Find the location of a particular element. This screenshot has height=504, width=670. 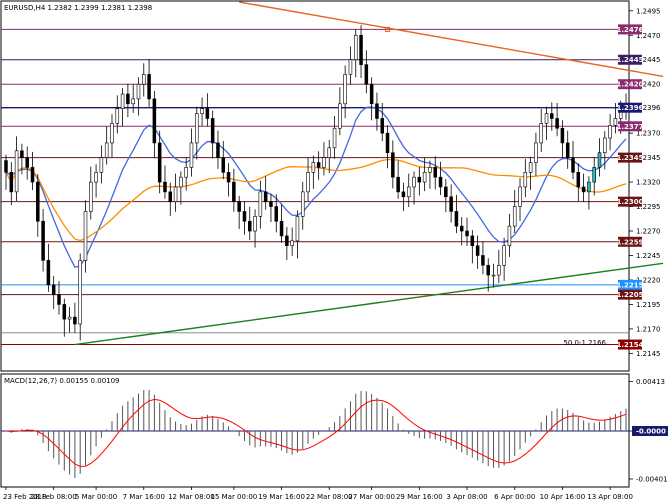

time-tick-label: 28 Feb 08:00 is located at coordinates (54, 497).